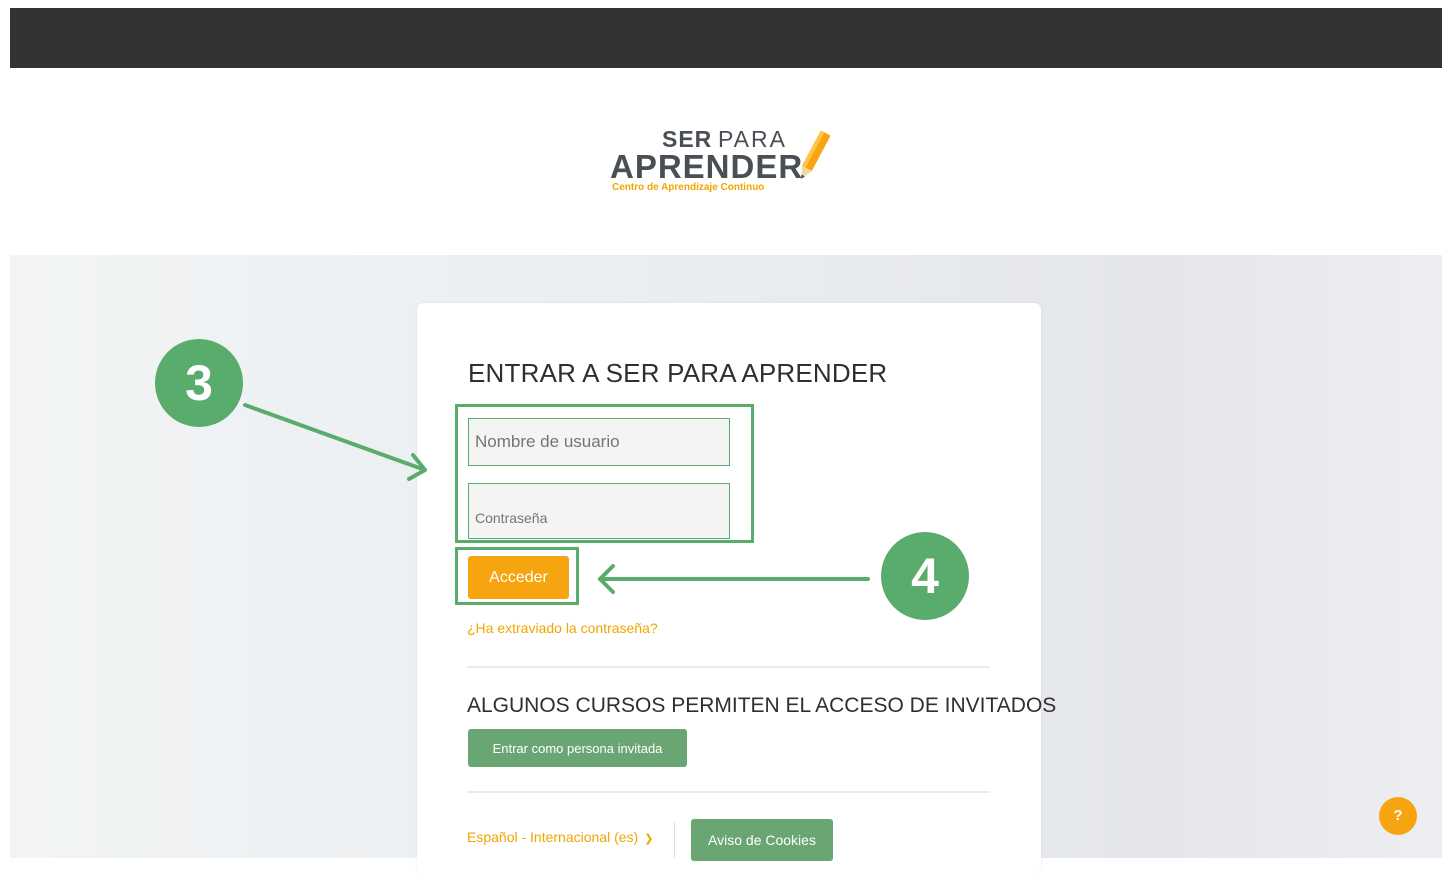 The height and width of the screenshot is (873, 1442). Describe the element at coordinates (577, 748) in the screenshot. I see `guest-login-button: Entrar como persona invitada` at that location.